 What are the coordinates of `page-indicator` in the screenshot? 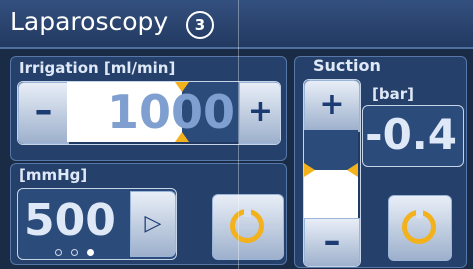 It's located at (74, 252).